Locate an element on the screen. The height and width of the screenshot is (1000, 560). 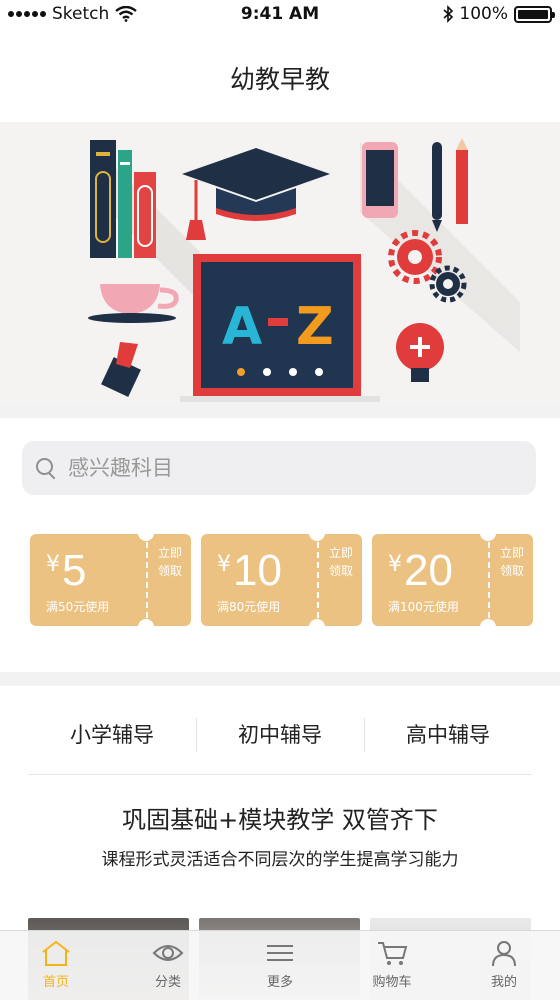
book-icon is located at coordinates (103, 199).